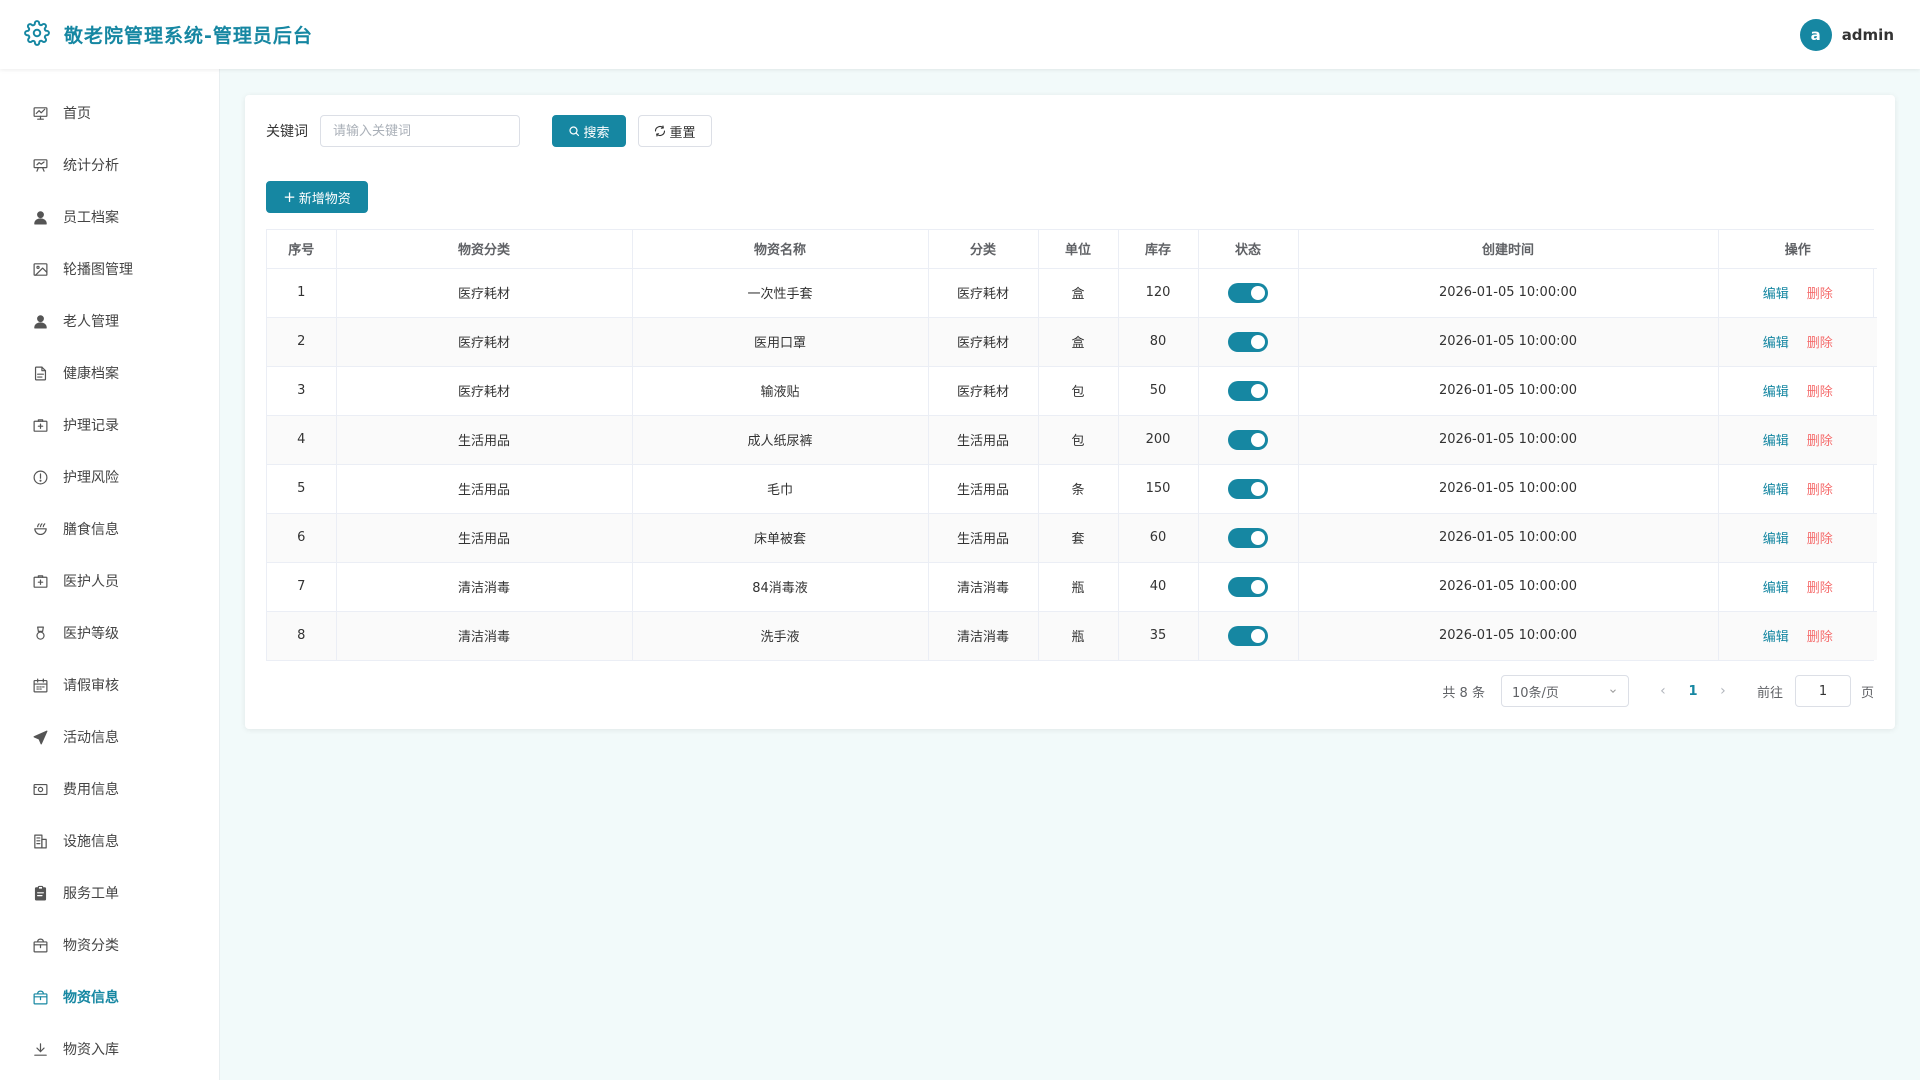 This screenshot has width=1920, height=1080. What do you see at coordinates (91, 322) in the screenshot?
I see `sidebar-item-label: 老人管理` at bounding box center [91, 322].